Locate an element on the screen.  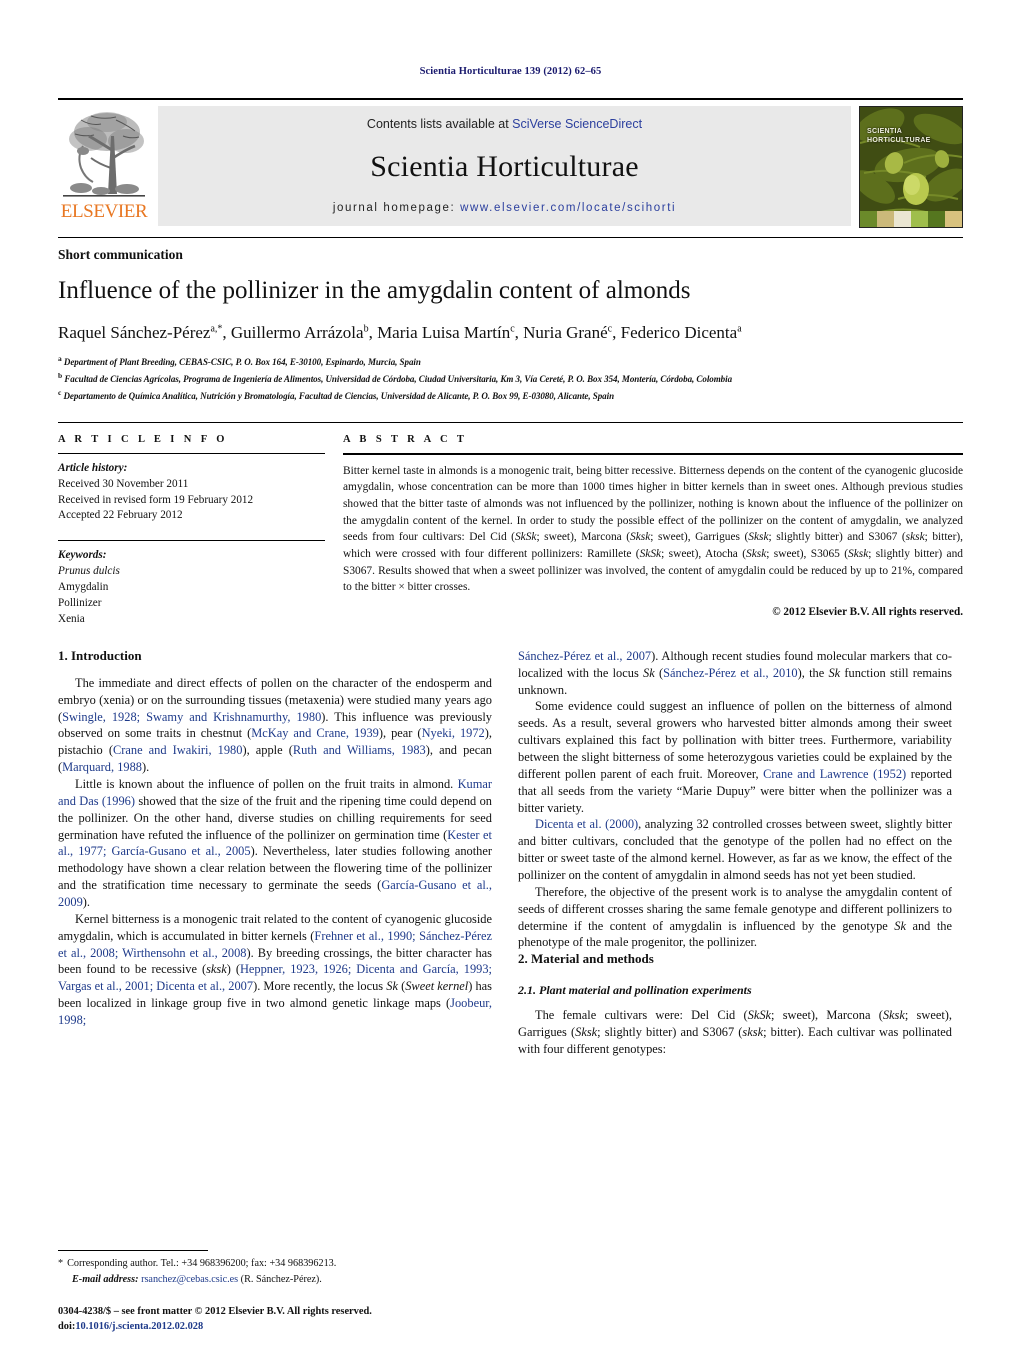
elsevier-logo: ELSEVIER is located at coordinates (104, 163).